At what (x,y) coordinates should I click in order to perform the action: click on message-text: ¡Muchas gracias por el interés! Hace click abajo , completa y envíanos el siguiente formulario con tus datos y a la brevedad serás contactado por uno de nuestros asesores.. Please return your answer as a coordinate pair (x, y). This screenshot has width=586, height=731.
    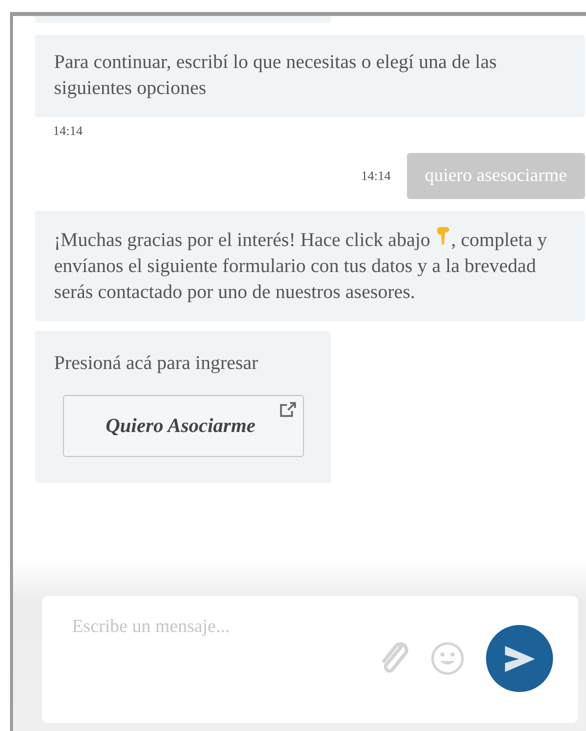
    Looking at the image, I should click on (300, 266).